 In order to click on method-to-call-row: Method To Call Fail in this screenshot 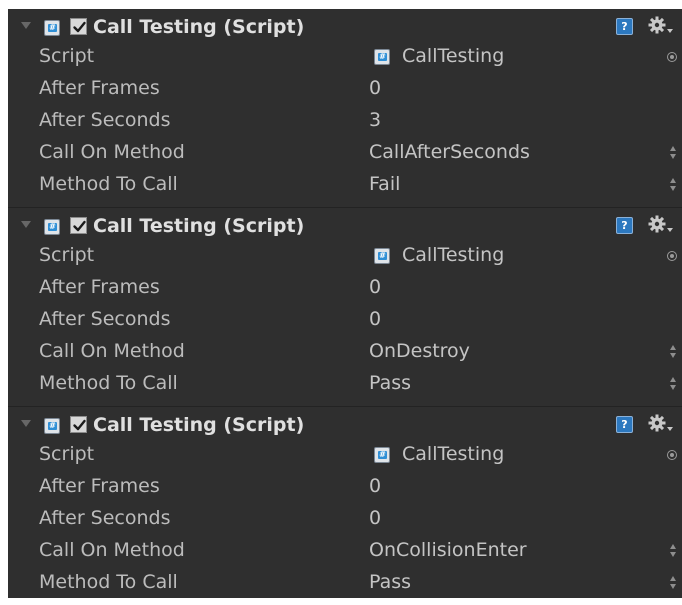, I will do `click(345, 185)`.